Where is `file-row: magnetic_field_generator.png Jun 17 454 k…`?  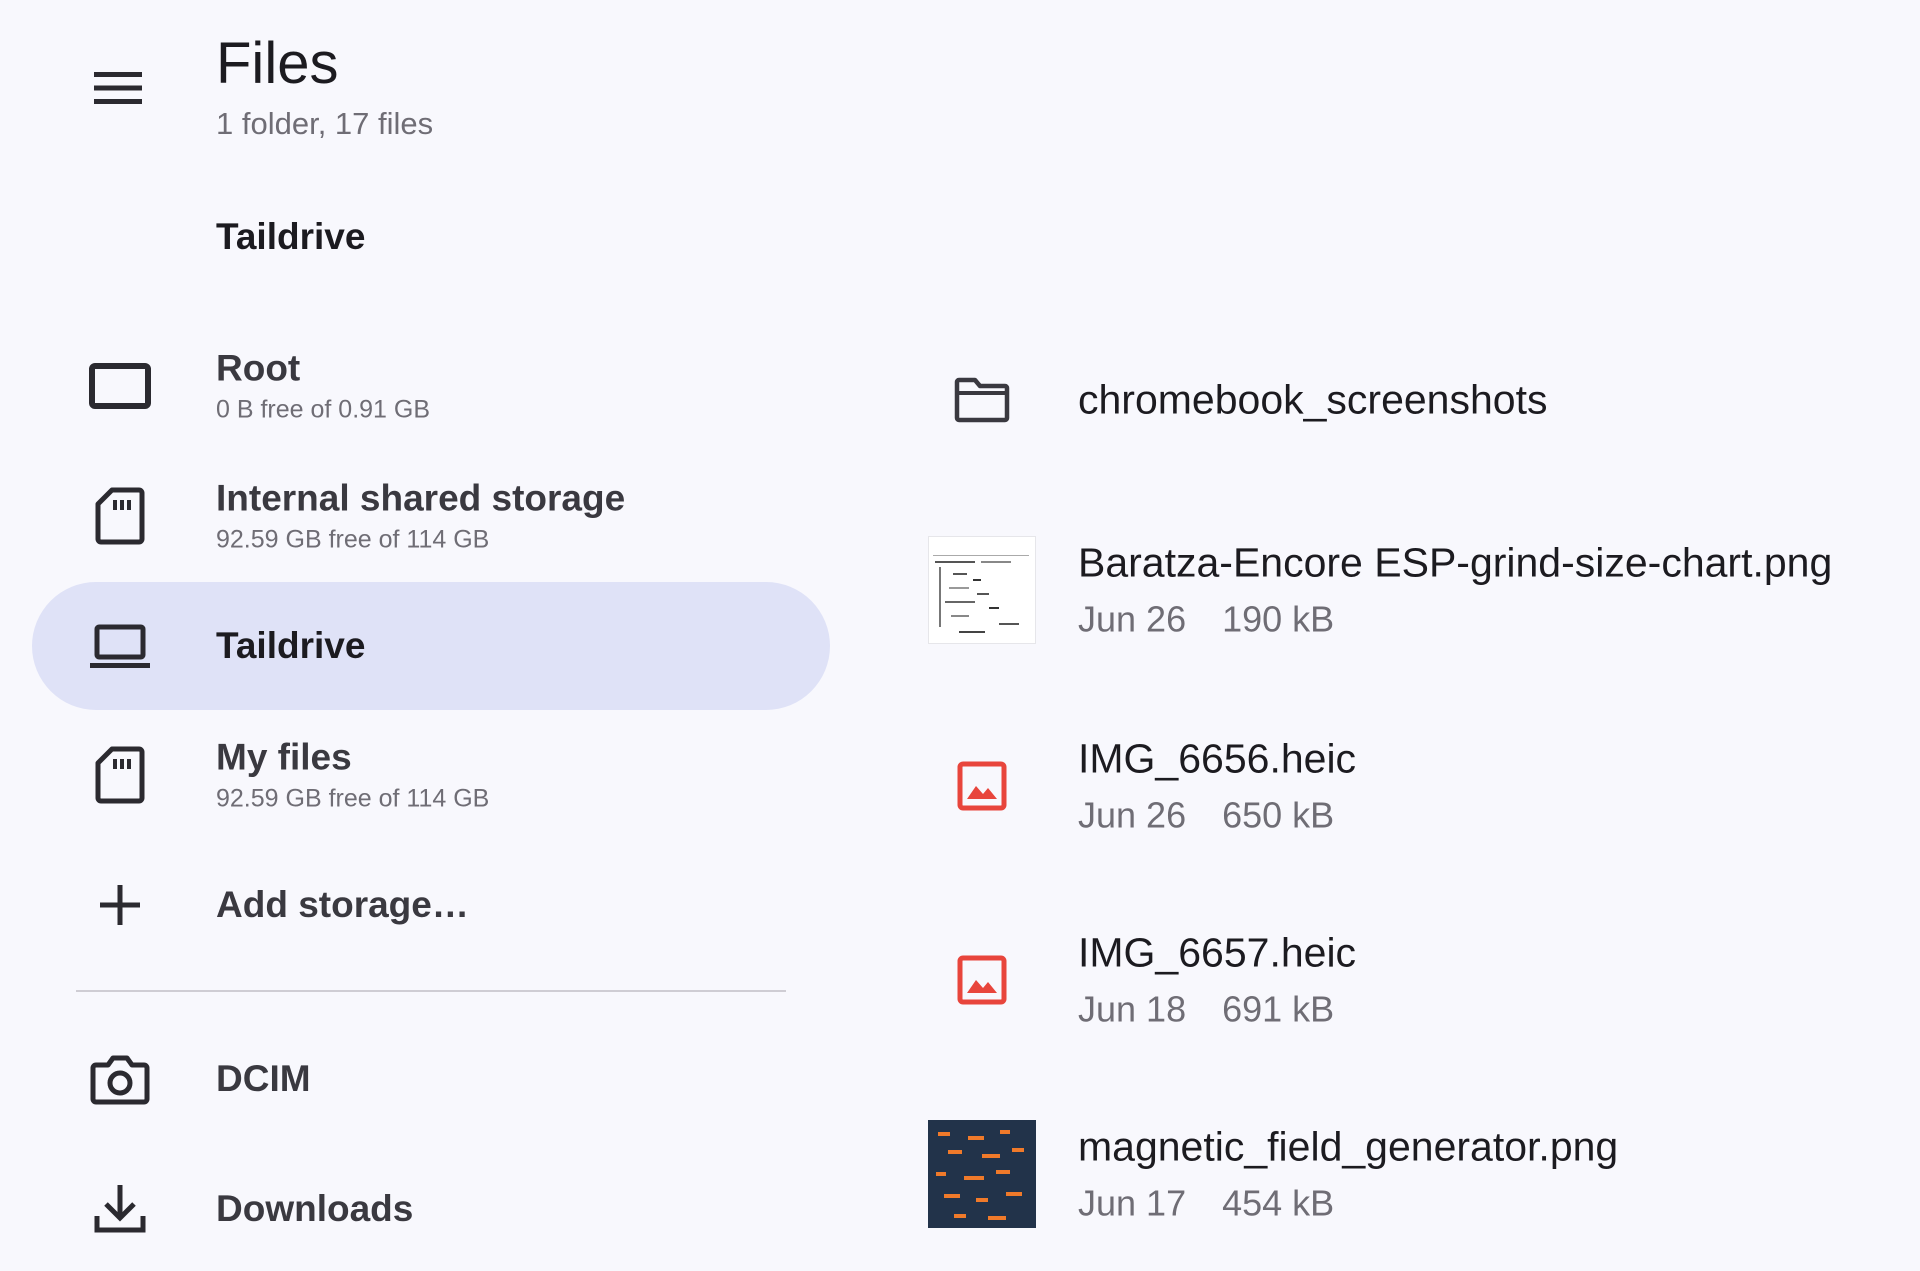 file-row: magnetic_field_generator.png Jun 17 454 k… is located at coordinates (1405, 1174).